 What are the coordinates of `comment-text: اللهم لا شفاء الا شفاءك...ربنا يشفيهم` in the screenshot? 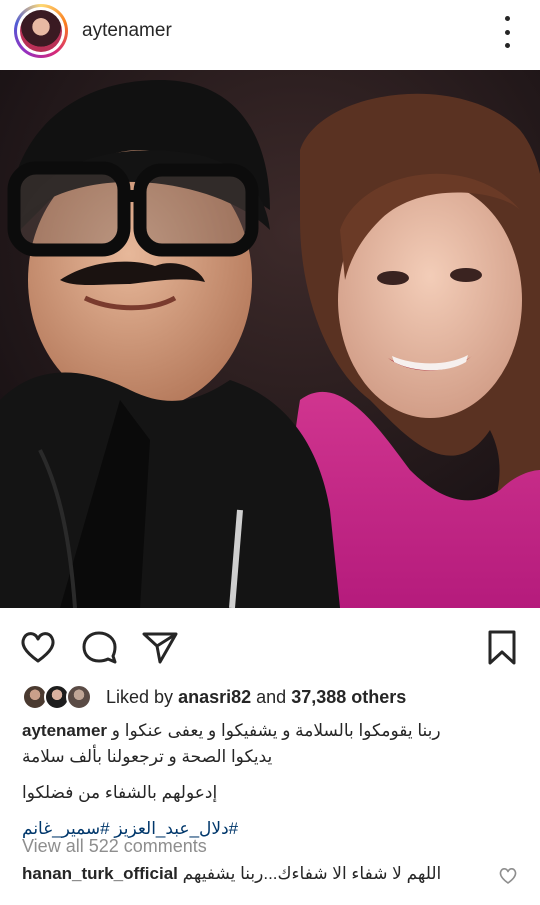 It's located at (312, 873).